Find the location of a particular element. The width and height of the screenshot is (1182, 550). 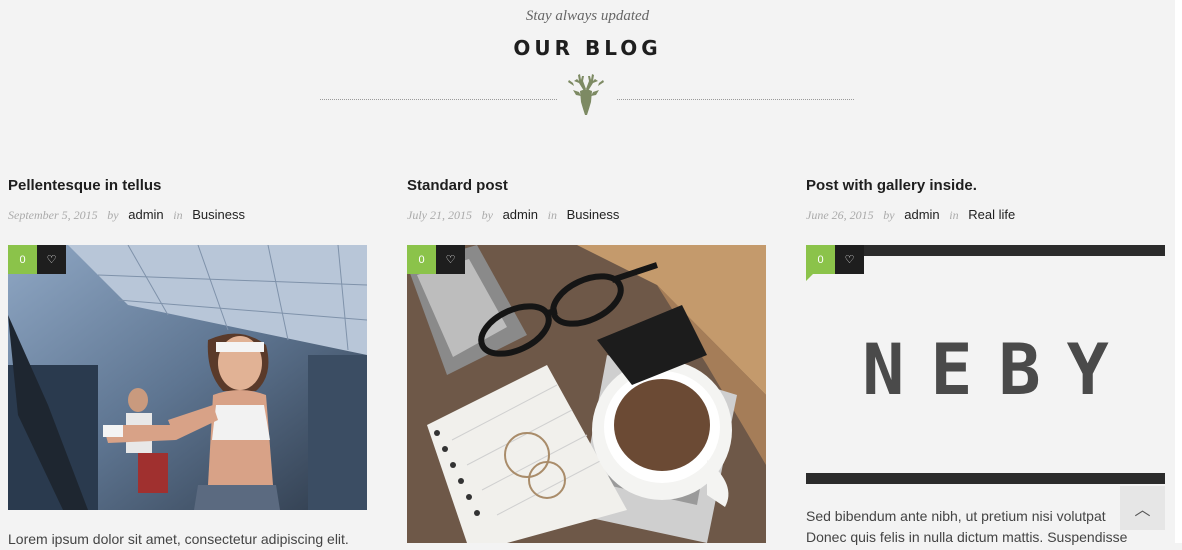

scroll-to-top-button: ︿ is located at coordinates (1142, 508).